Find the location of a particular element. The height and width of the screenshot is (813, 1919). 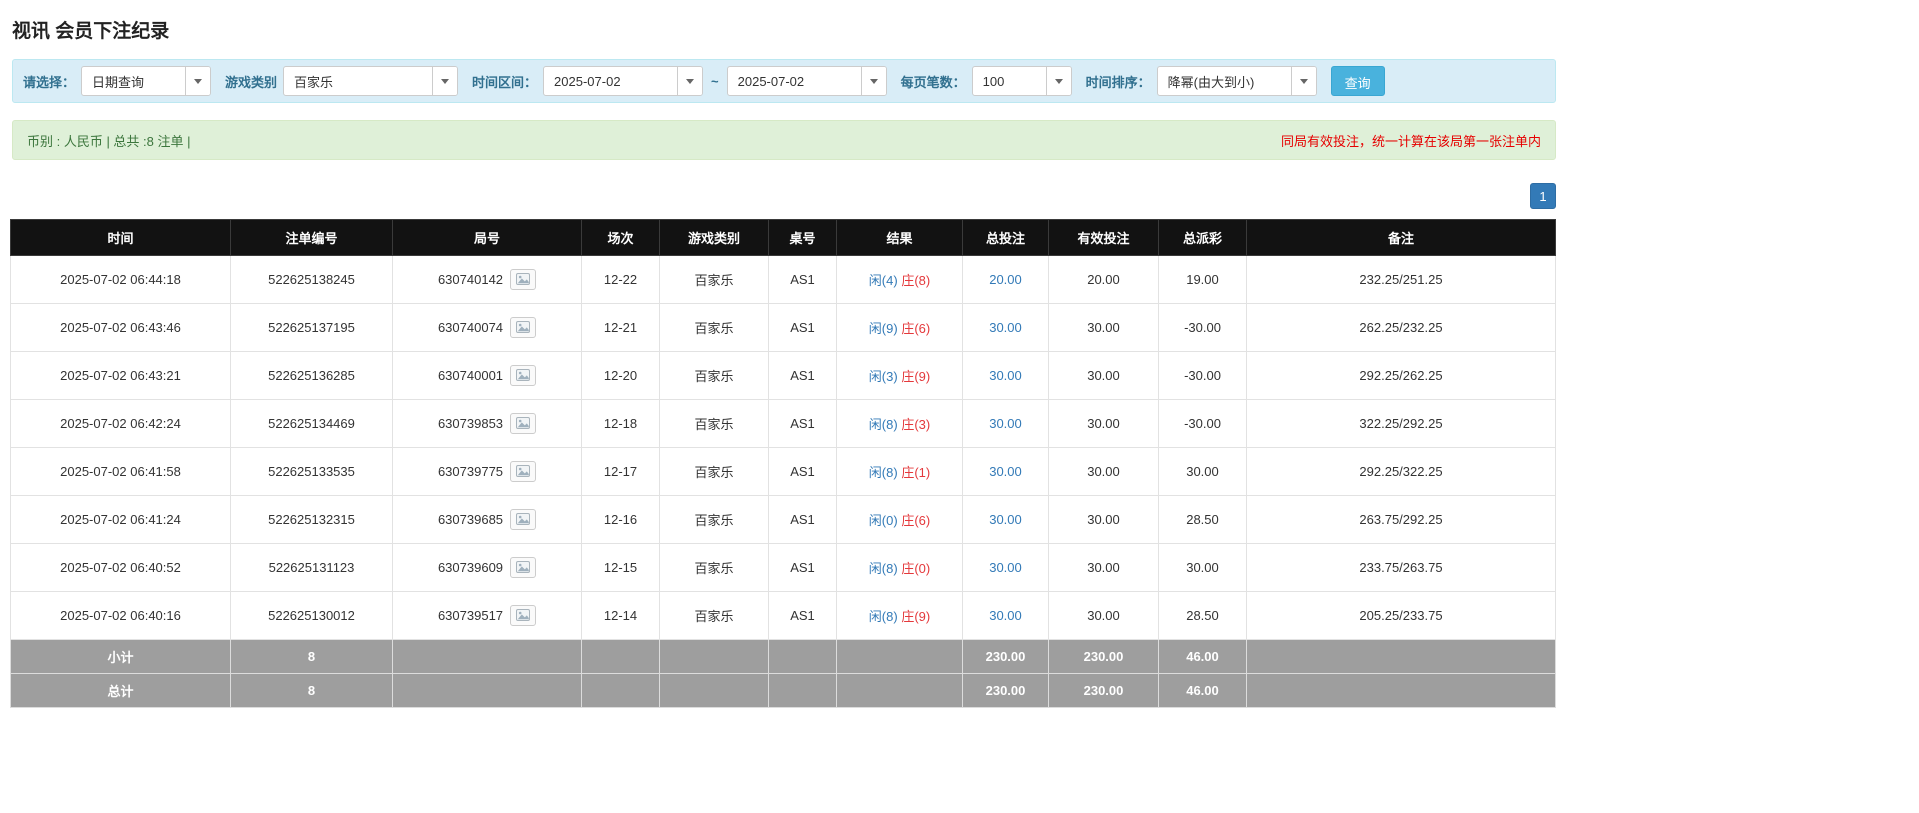

payout-cell: 28.50 is located at coordinates (1202, 519).